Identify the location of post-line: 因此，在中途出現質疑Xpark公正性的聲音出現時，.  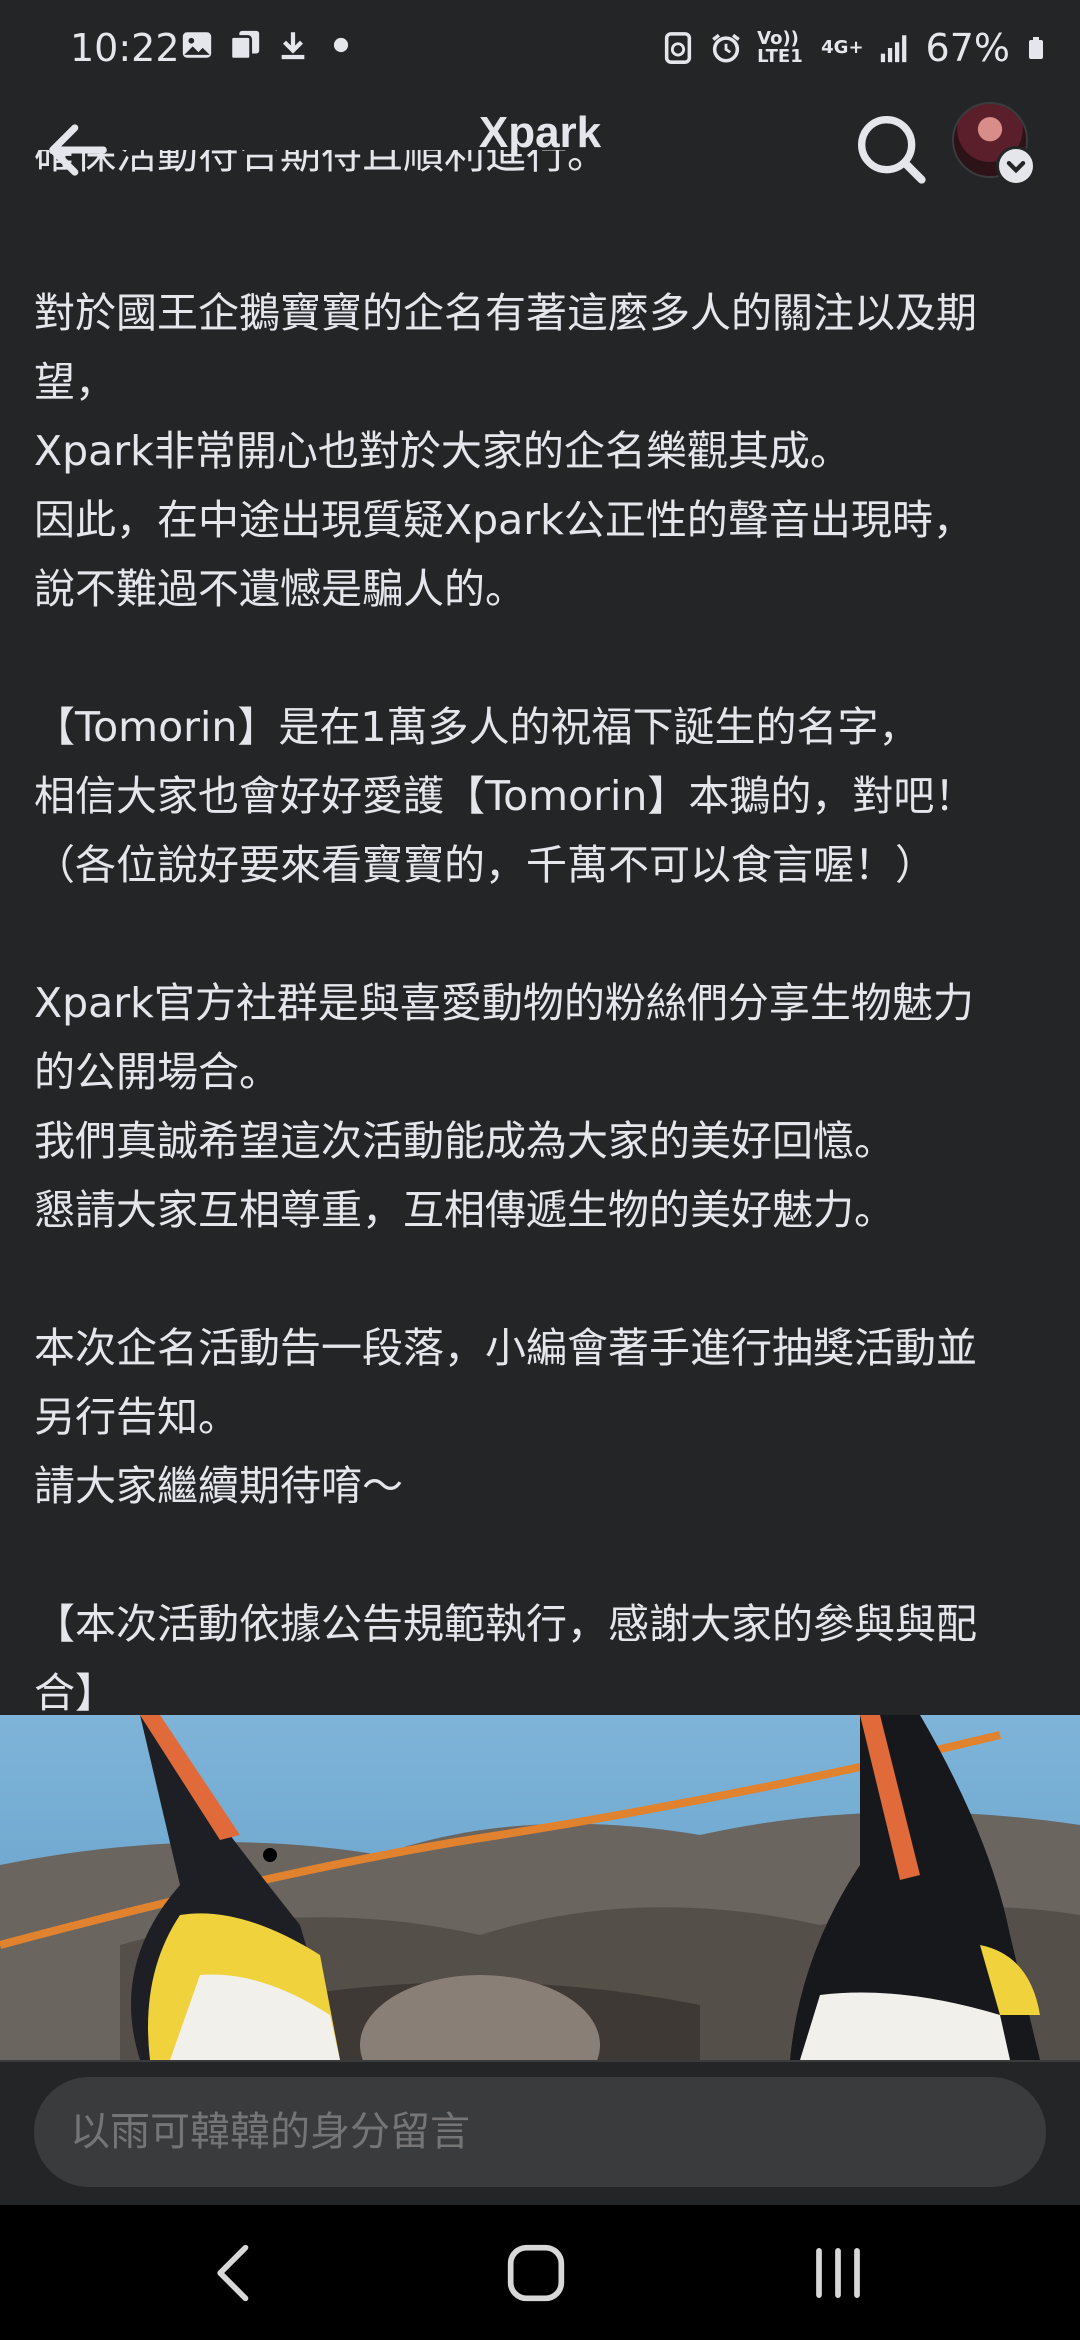
(504, 520).